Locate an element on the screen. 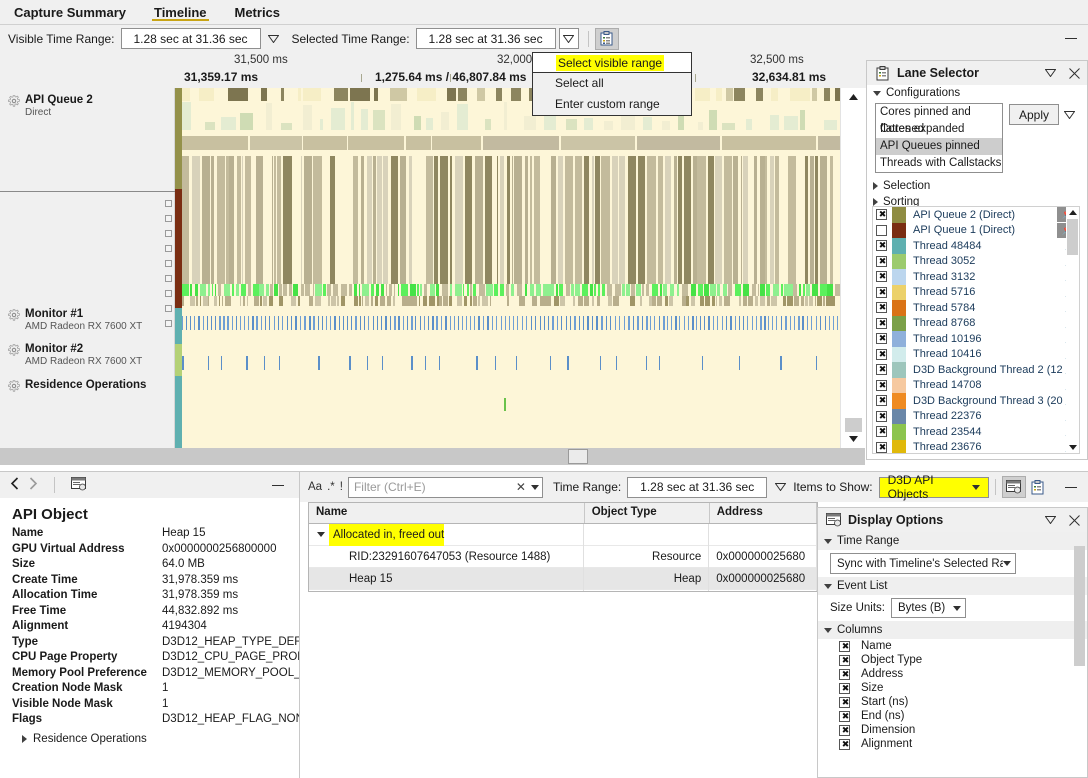 Image resolution: width=1088 pixels, height=778 pixels. display-options-scrollbar is located at coordinates (1079, 661).